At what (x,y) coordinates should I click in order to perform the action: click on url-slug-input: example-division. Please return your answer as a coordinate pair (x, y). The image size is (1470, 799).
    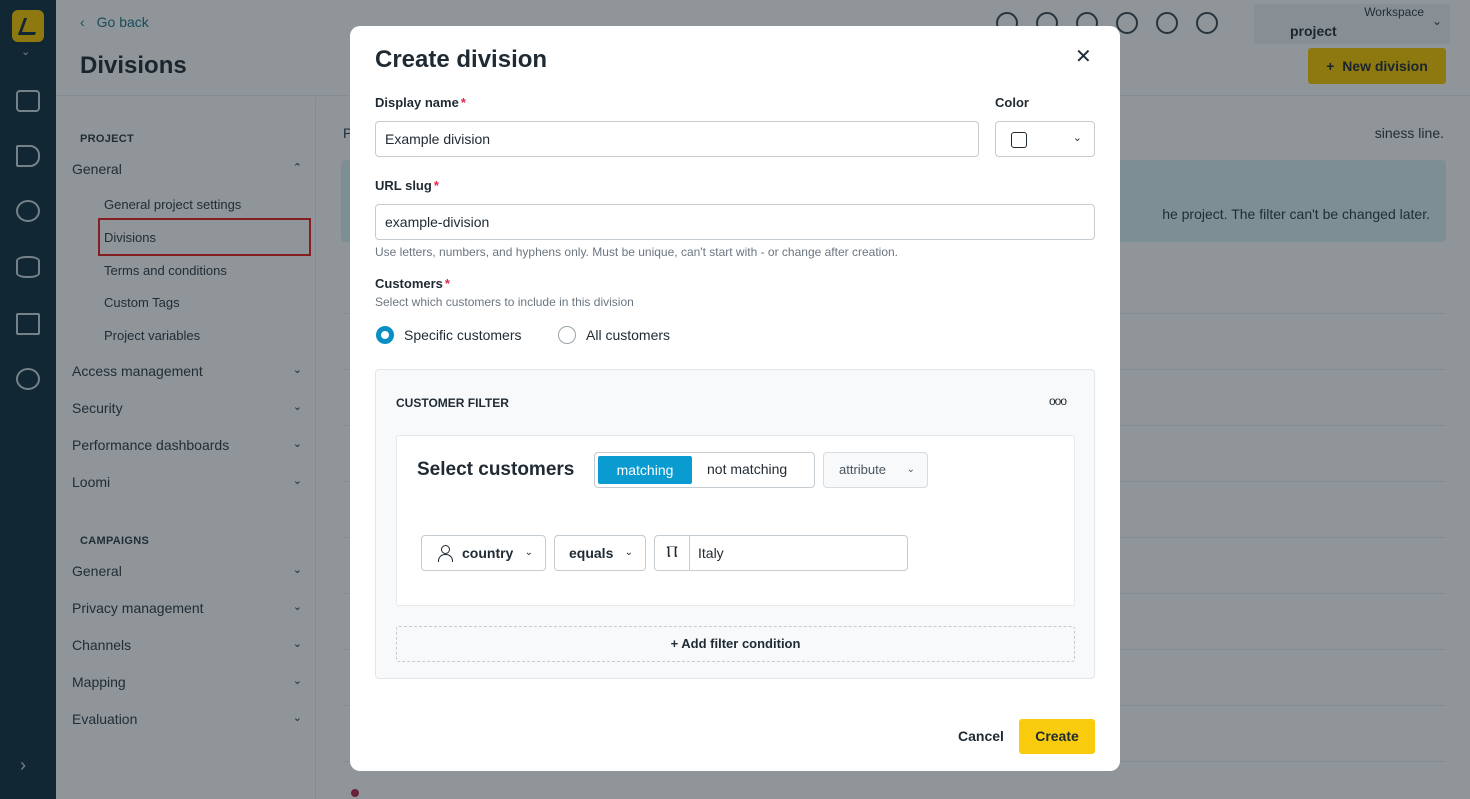
    Looking at the image, I should click on (735, 222).